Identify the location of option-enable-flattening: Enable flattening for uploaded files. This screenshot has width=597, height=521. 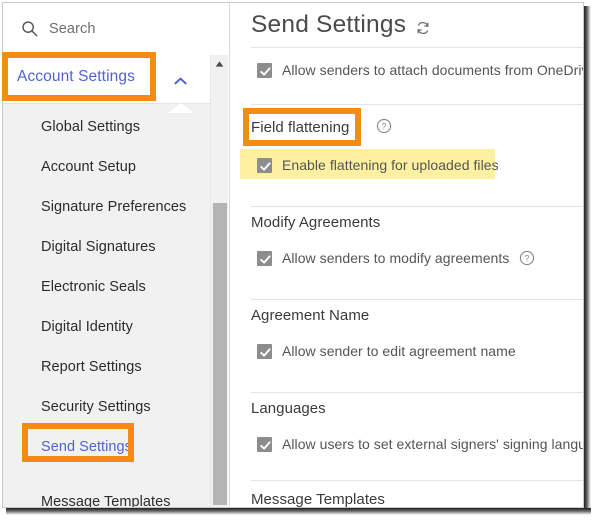
(378, 165).